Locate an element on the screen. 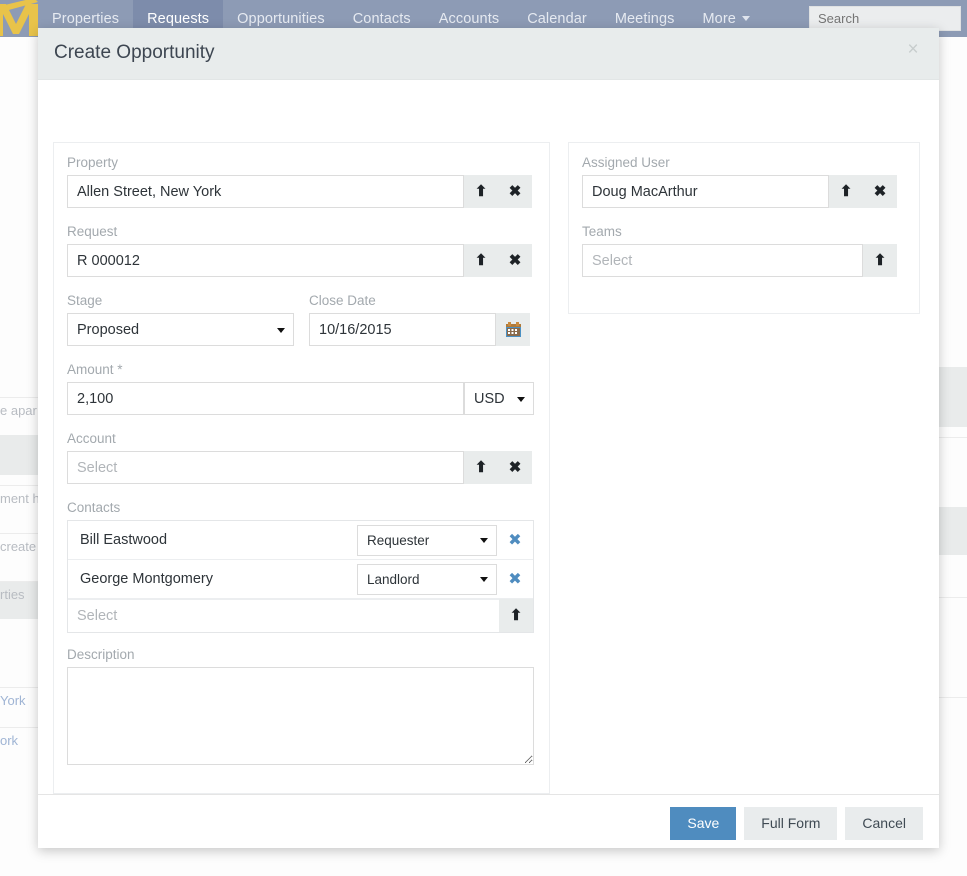  close-date-control is located at coordinates (419, 329).